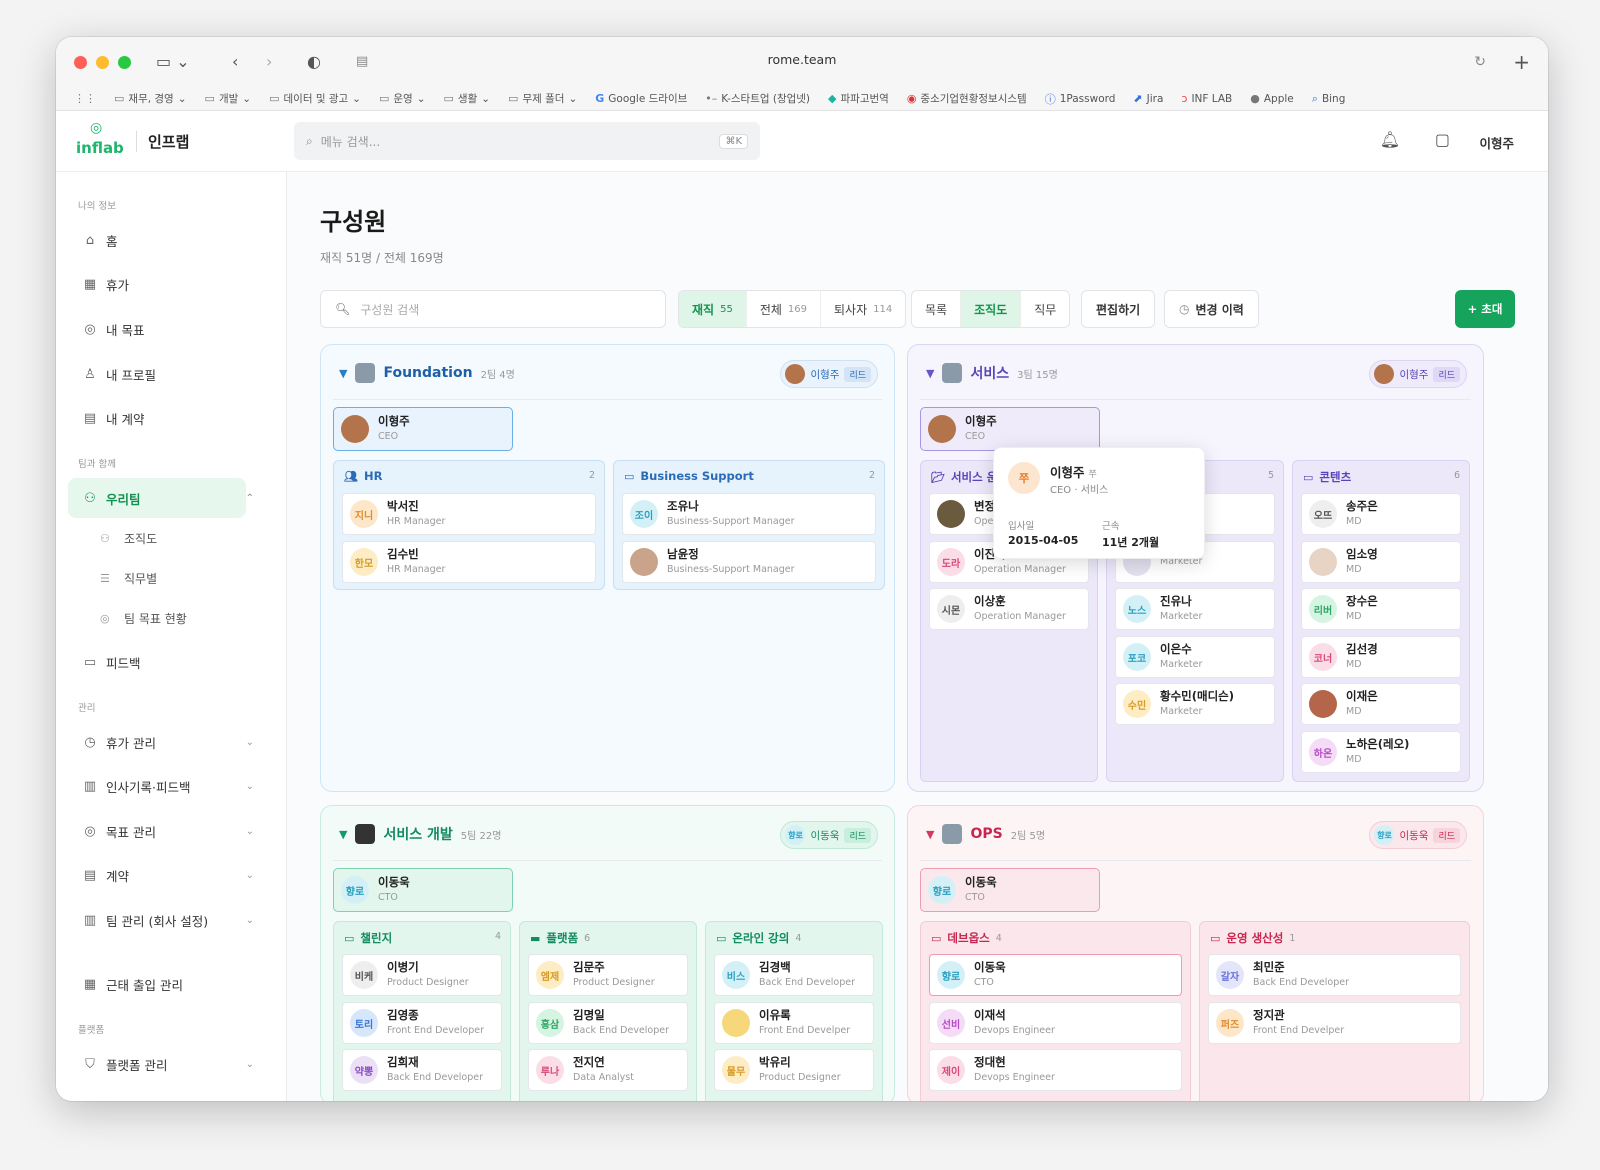 The image size is (1600, 1170). Describe the element at coordinates (991, 309) in the screenshot. I see `view-org: 조직도` at that location.